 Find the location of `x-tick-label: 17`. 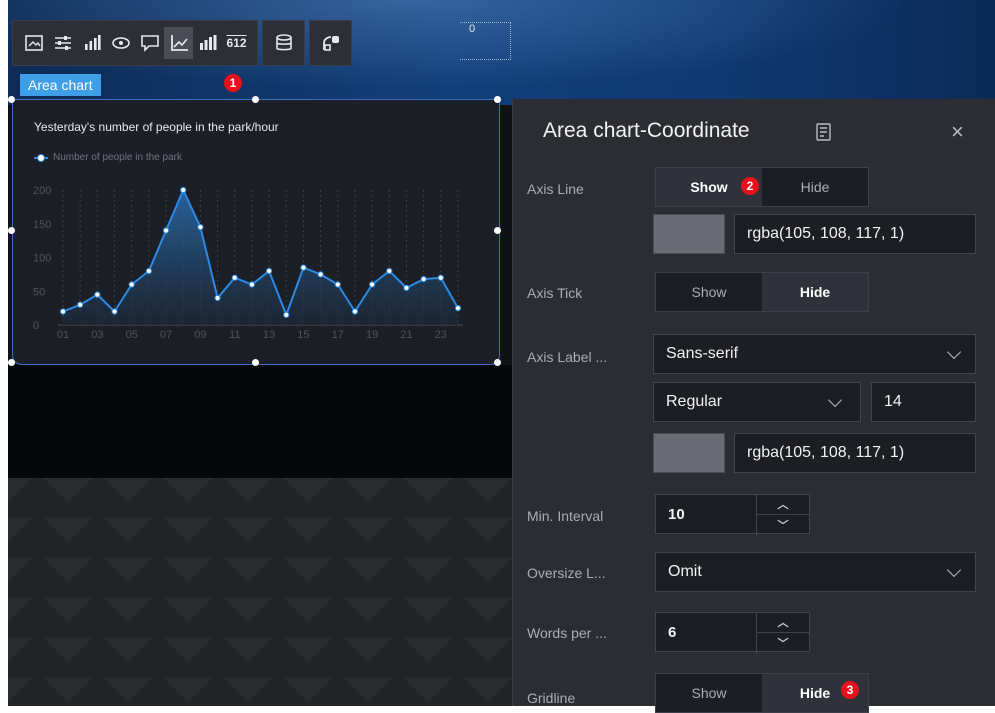

x-tick-label: 17 is located at coordinates (338, 335).